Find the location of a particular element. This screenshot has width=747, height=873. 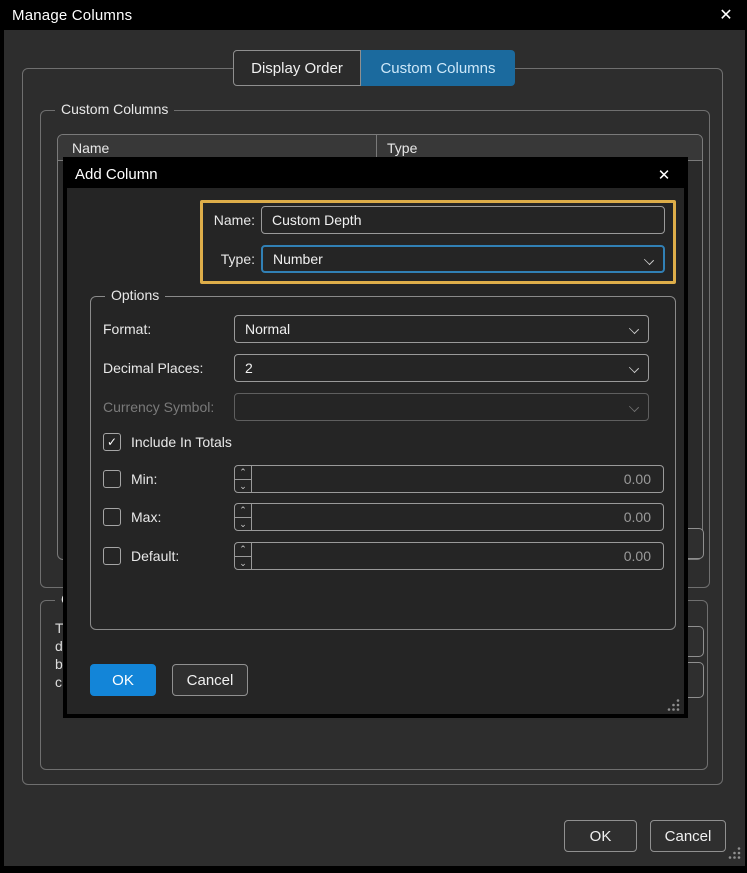

default-spinner: ⌃ ⌄ is located at coordinates (243, 556).